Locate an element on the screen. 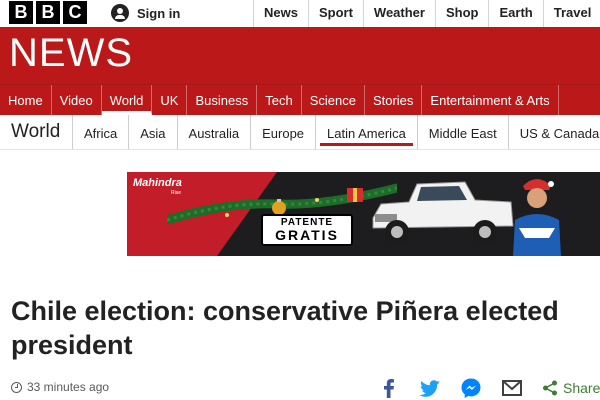  email-icon is located at coordinates (512, 388).